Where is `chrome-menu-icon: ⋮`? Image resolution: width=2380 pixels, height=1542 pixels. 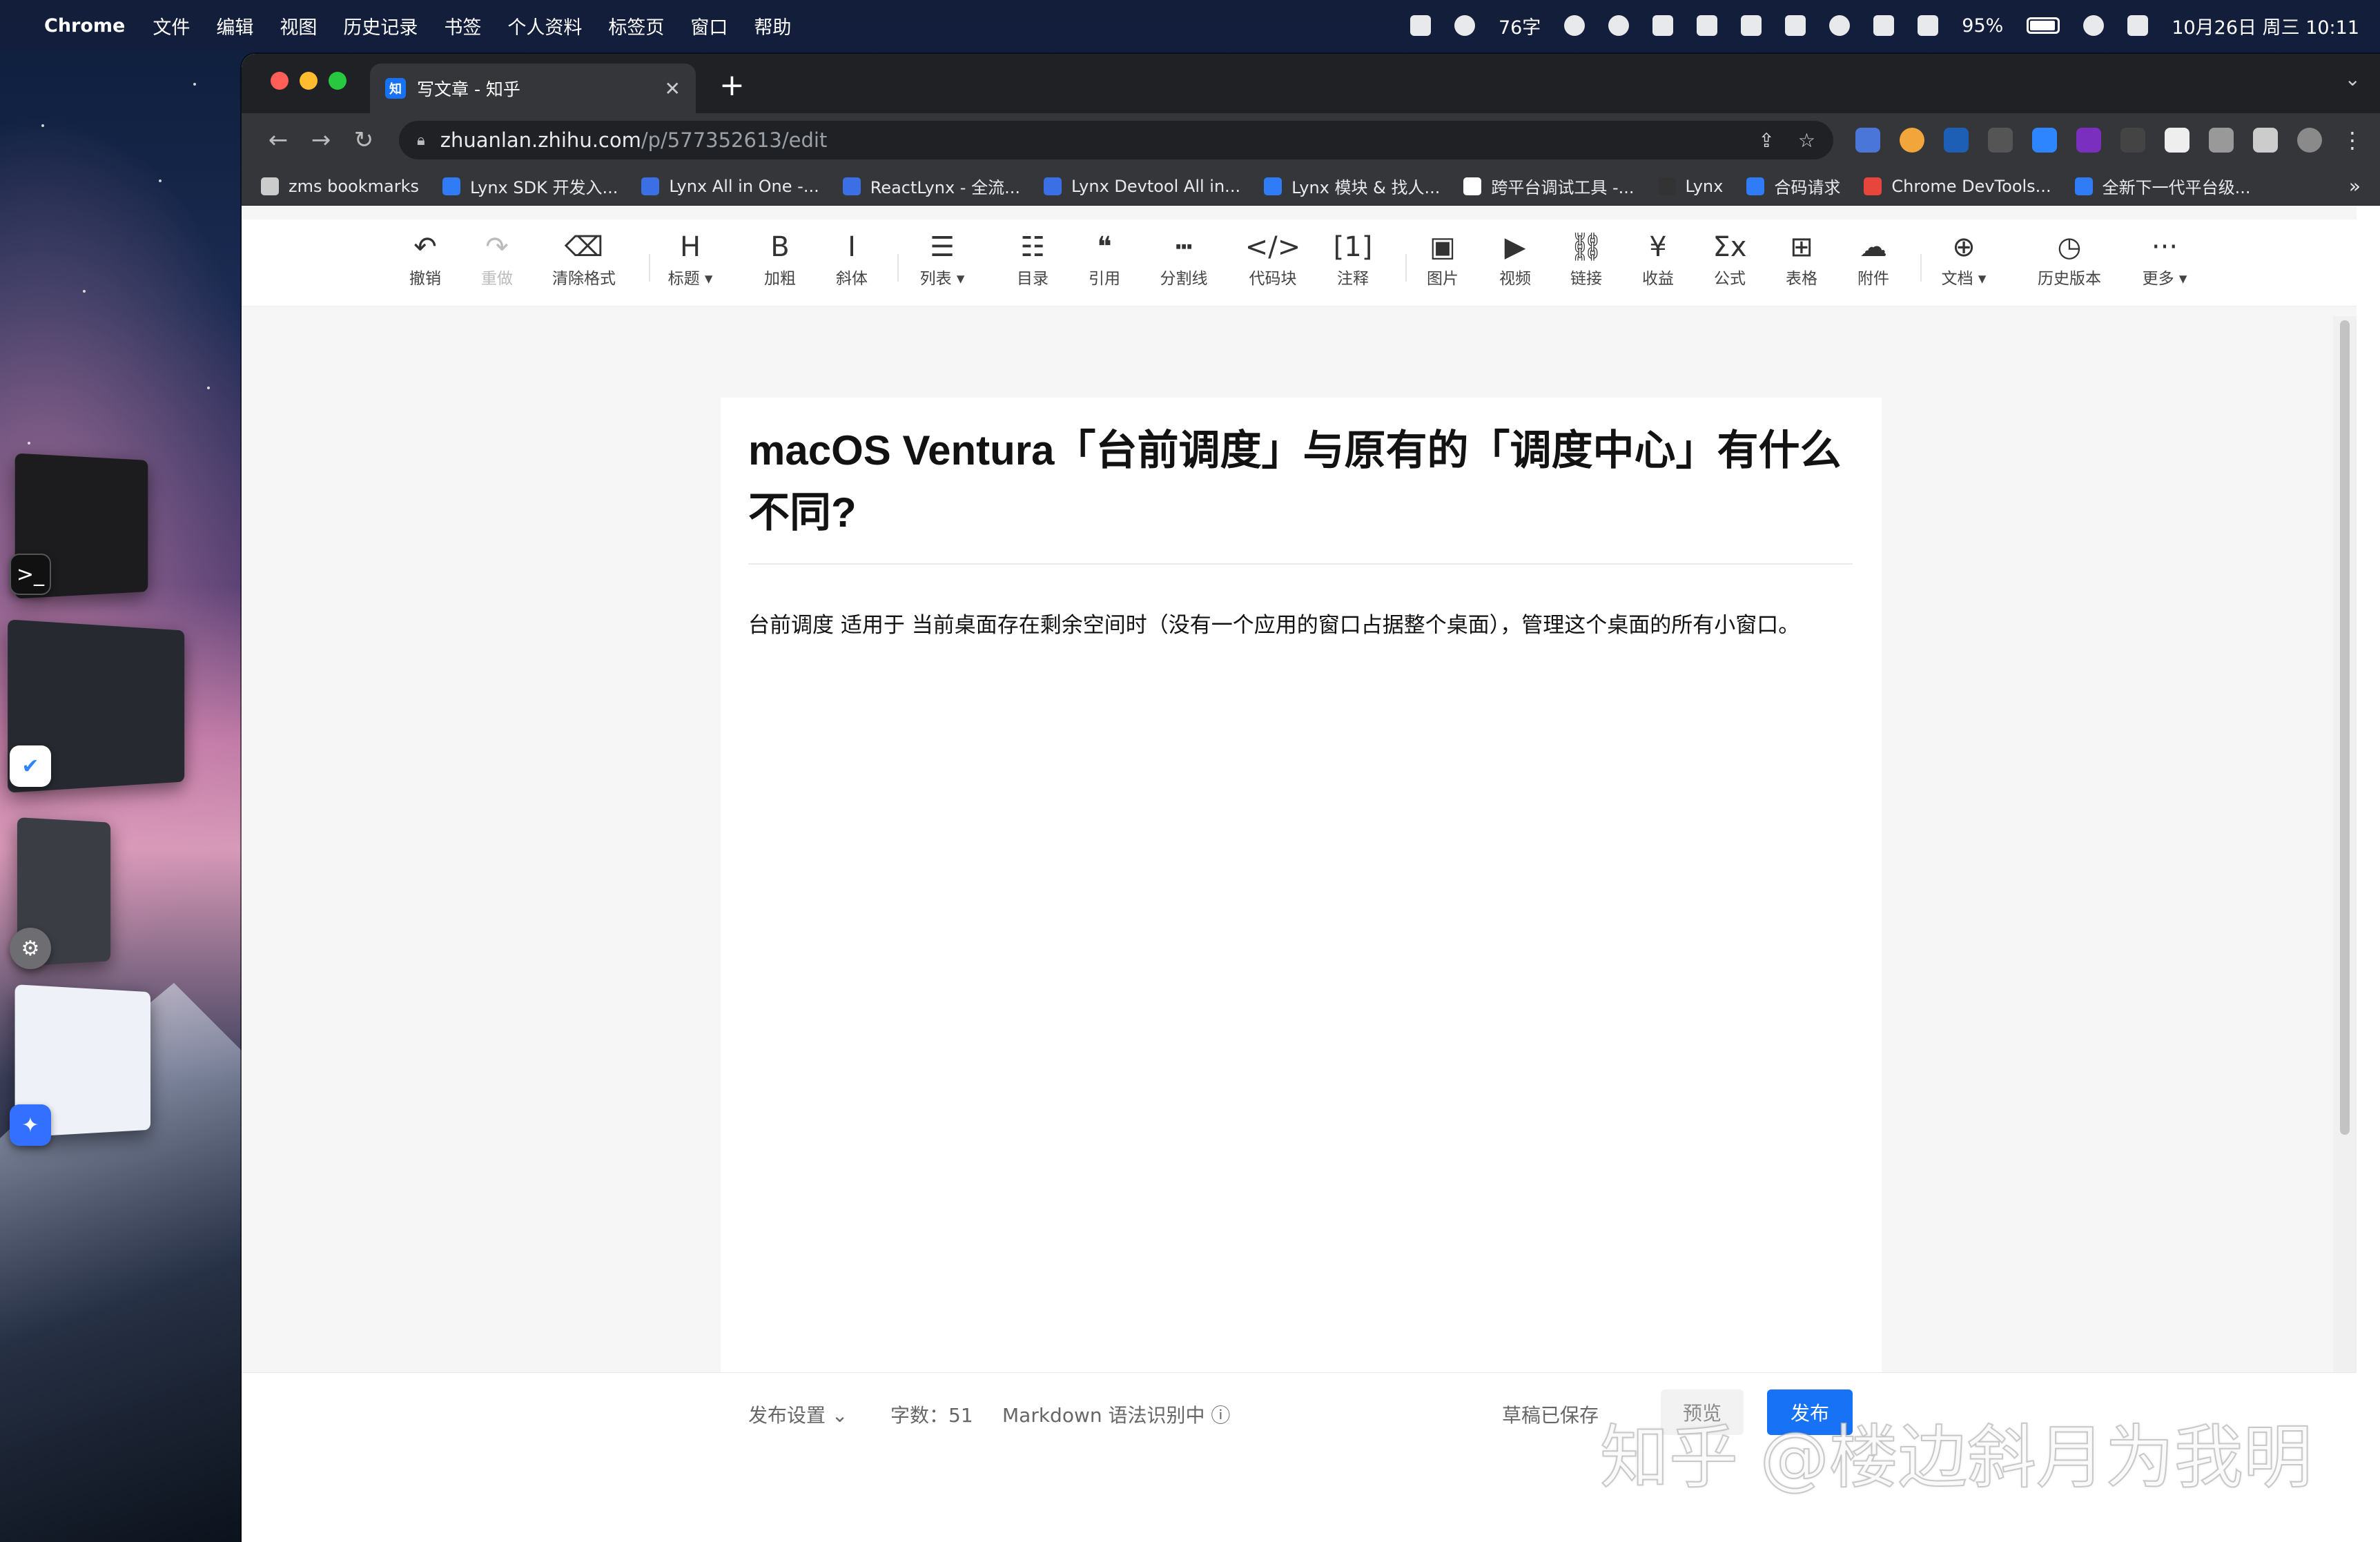
chrome-menu-icon: ⋮ is located at coordinates (2352, 140).